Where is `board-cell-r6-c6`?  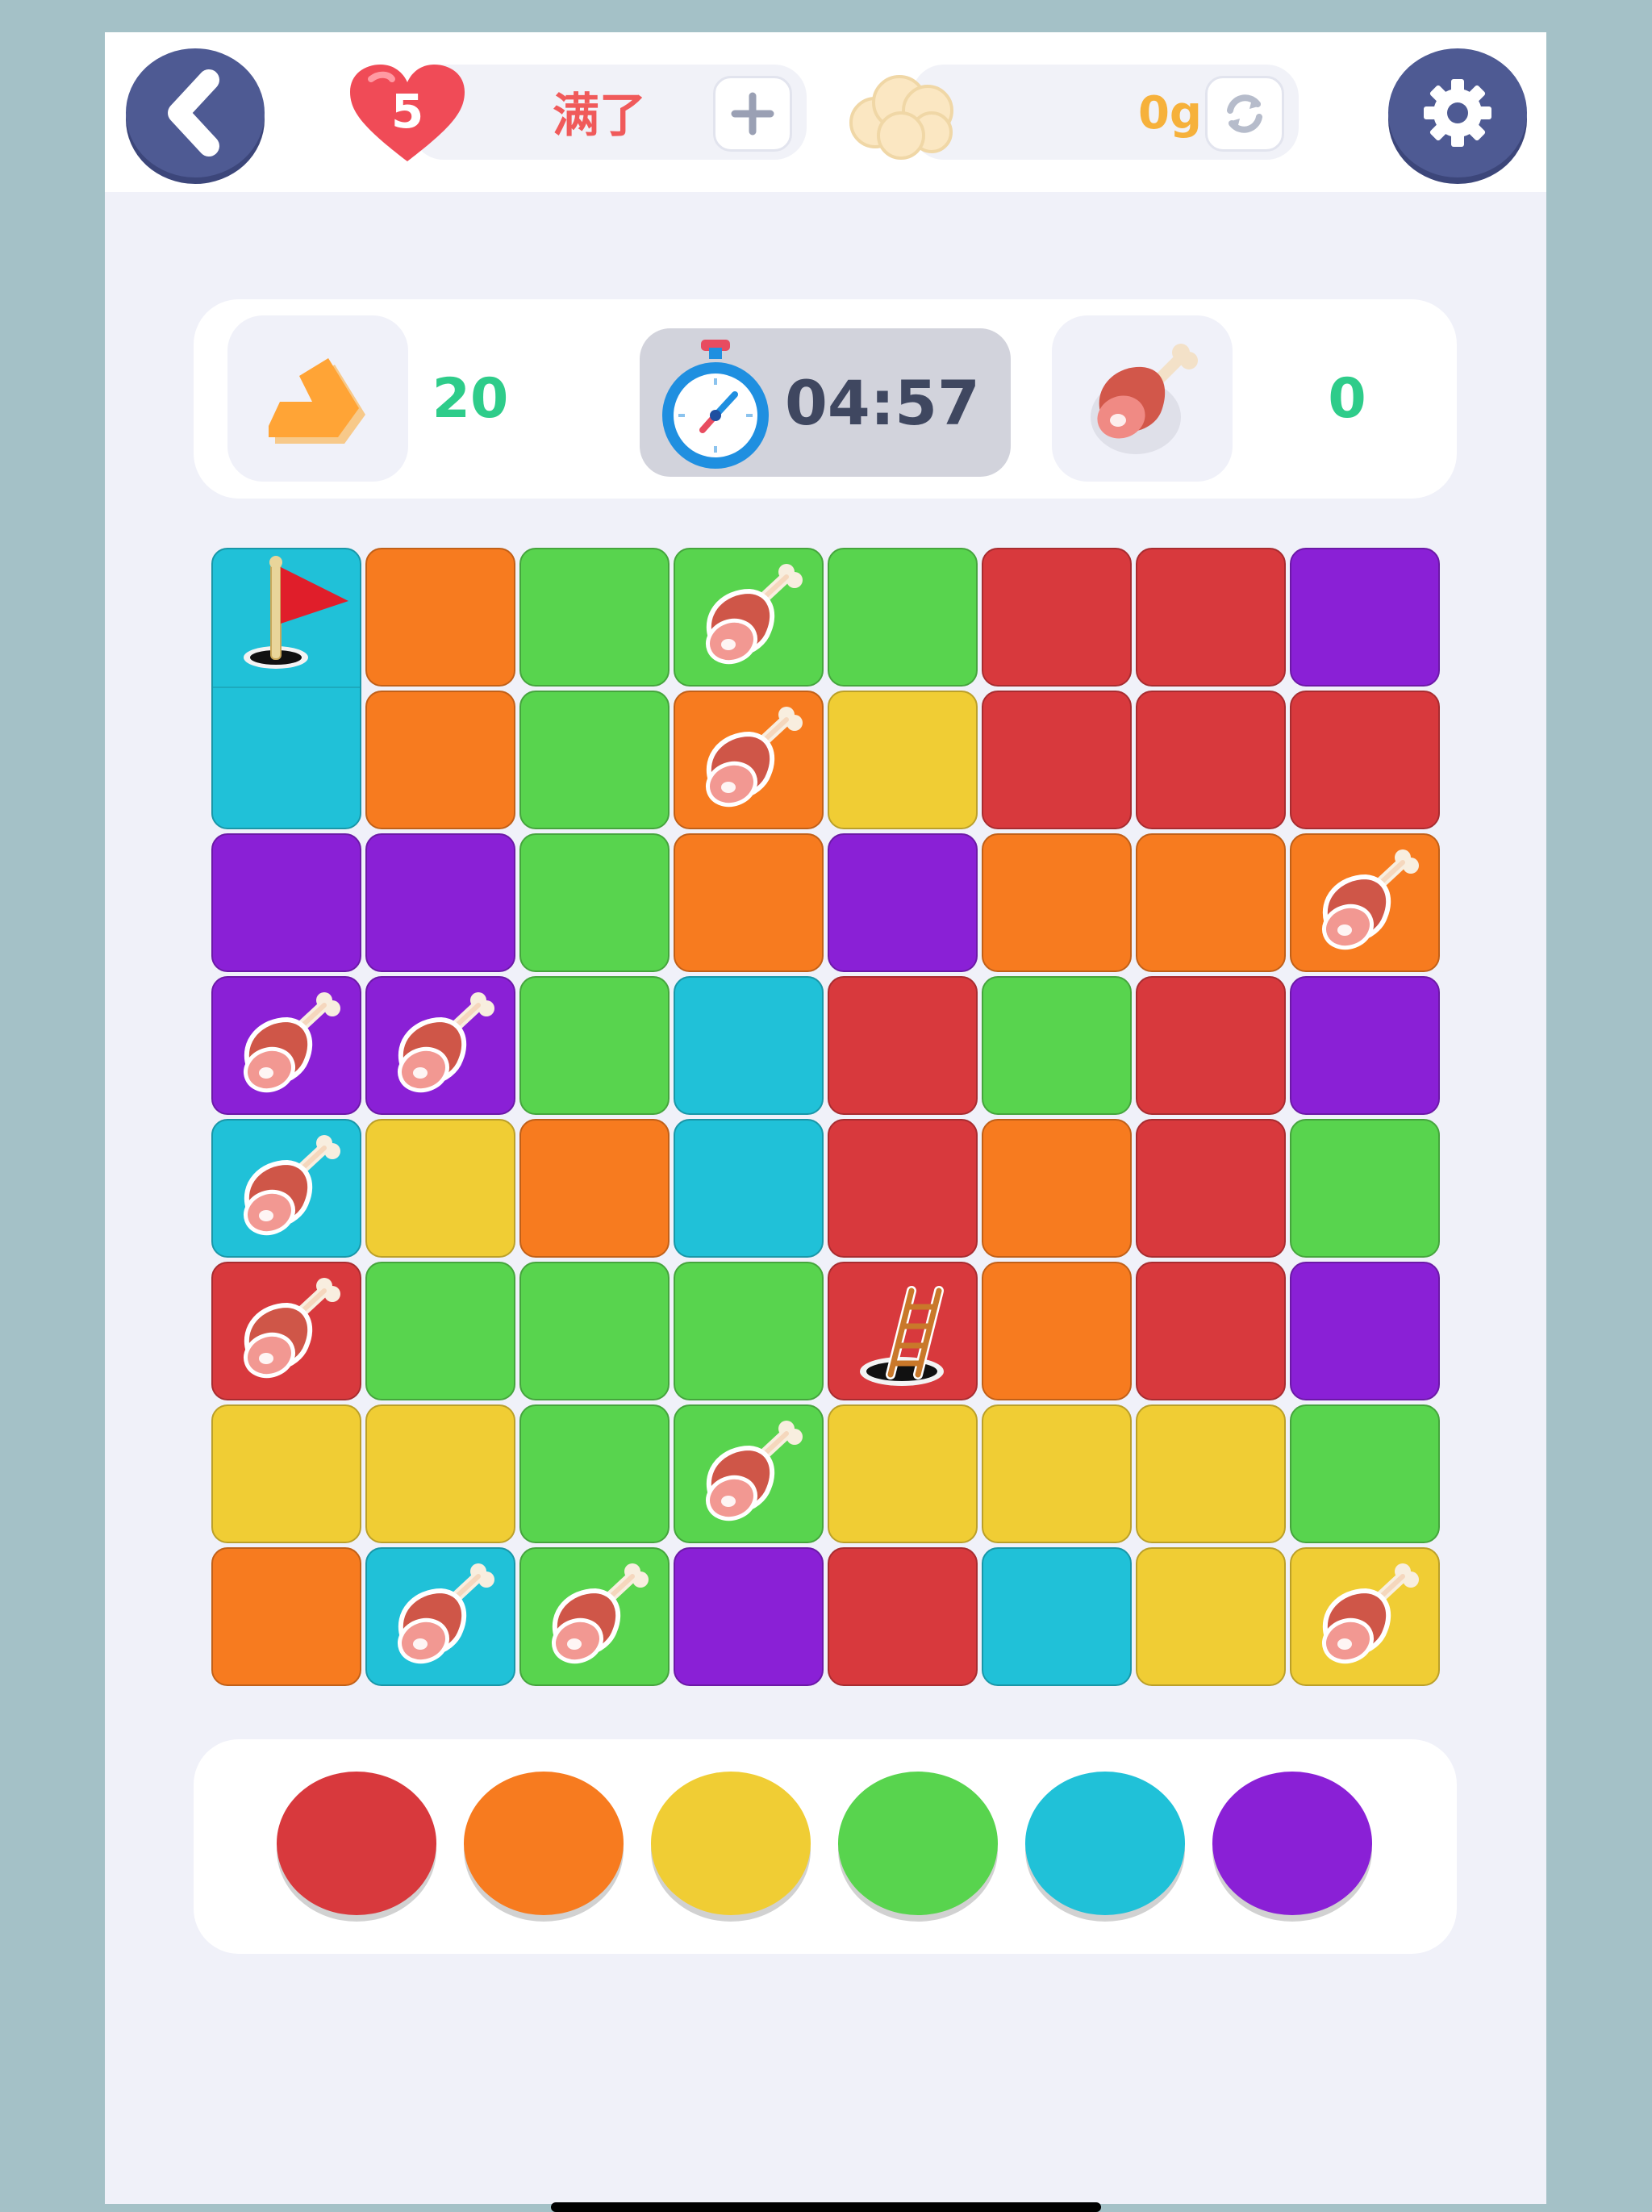 board-cell-r6-c6 is located at coordinates (1211, 1473).